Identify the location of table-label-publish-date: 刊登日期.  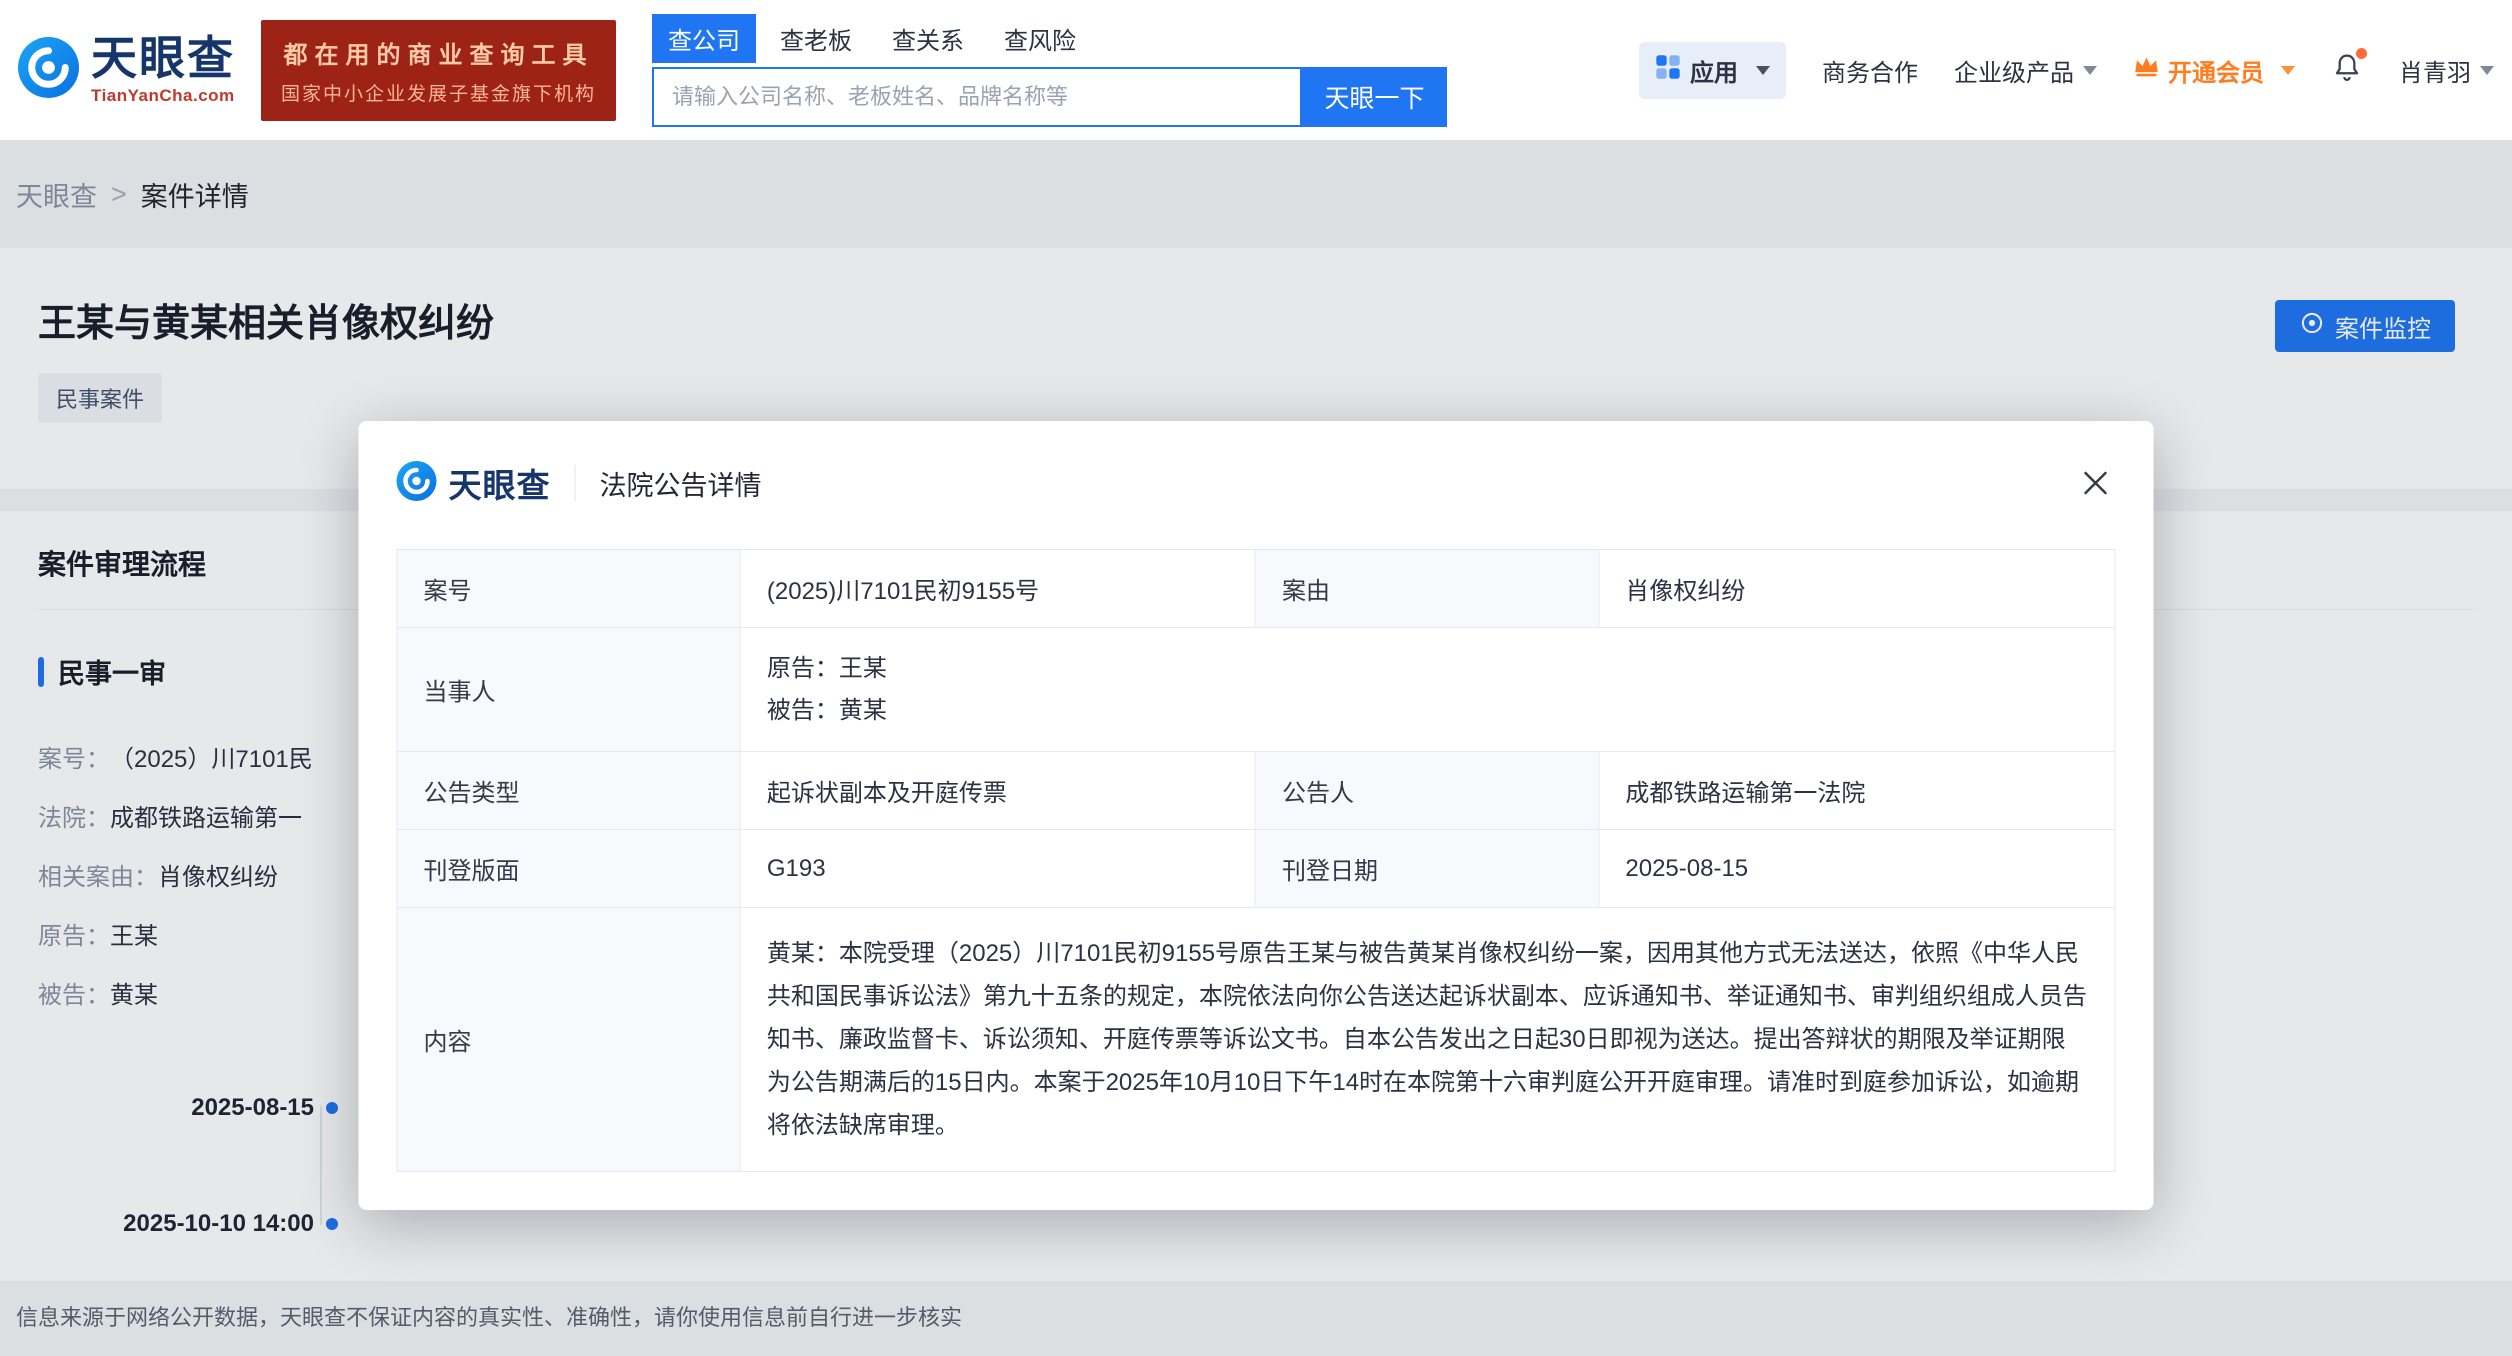
(1427, 869).